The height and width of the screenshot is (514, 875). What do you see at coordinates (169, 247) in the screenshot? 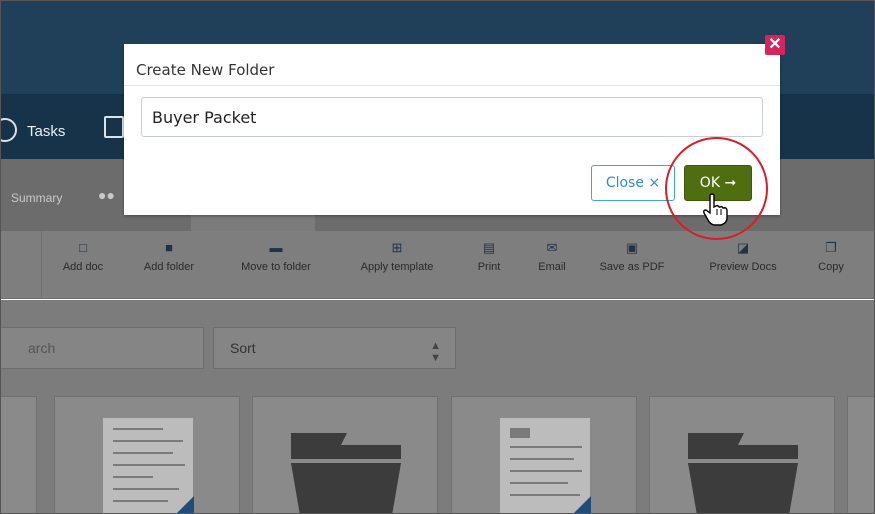
I see `add-folder-icon: ■` at bounding box center [169, 247].